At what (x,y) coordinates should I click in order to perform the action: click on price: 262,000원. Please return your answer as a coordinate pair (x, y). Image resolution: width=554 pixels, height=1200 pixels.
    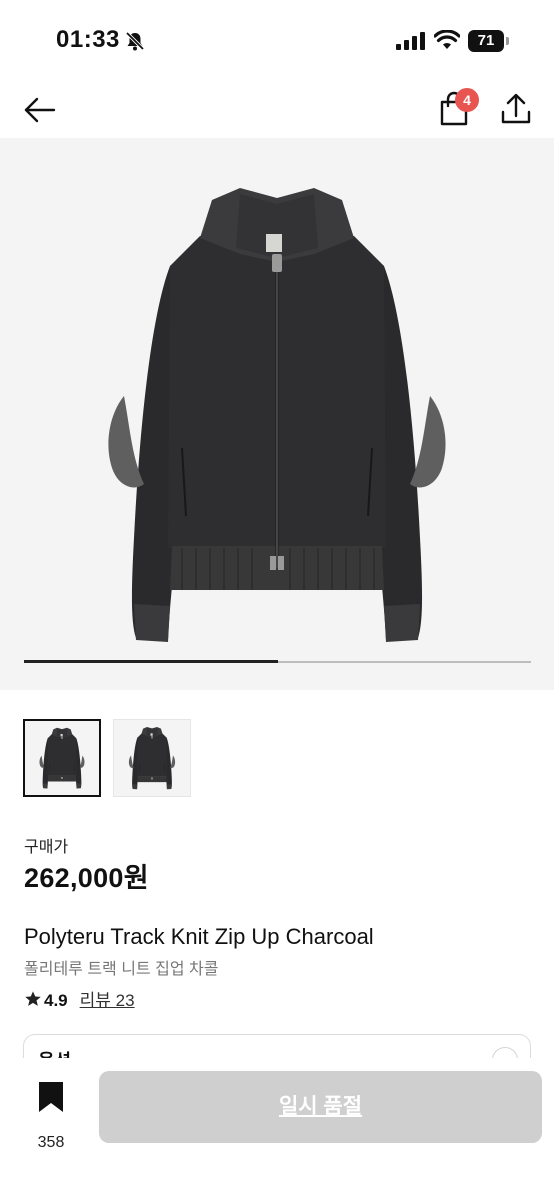
    Looking at the image, I should click on (86, 878).